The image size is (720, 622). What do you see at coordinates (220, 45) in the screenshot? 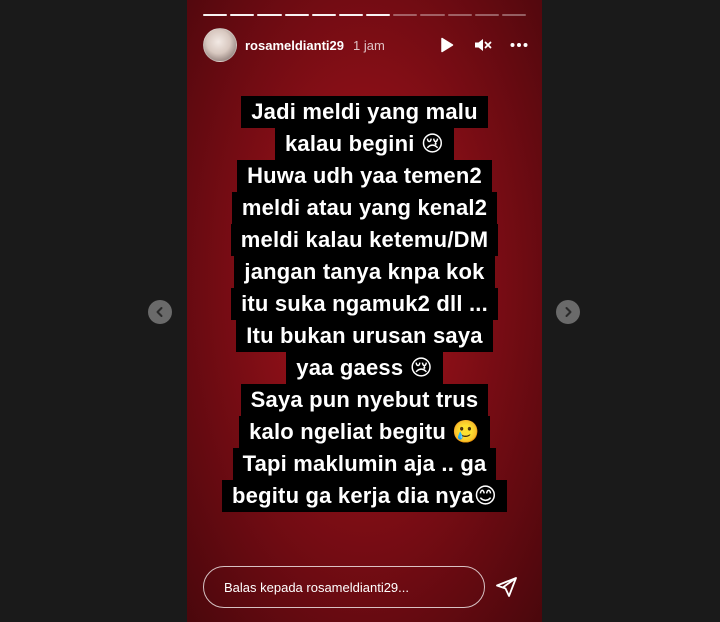
I see `avatar` at bounding box center [220, 45].